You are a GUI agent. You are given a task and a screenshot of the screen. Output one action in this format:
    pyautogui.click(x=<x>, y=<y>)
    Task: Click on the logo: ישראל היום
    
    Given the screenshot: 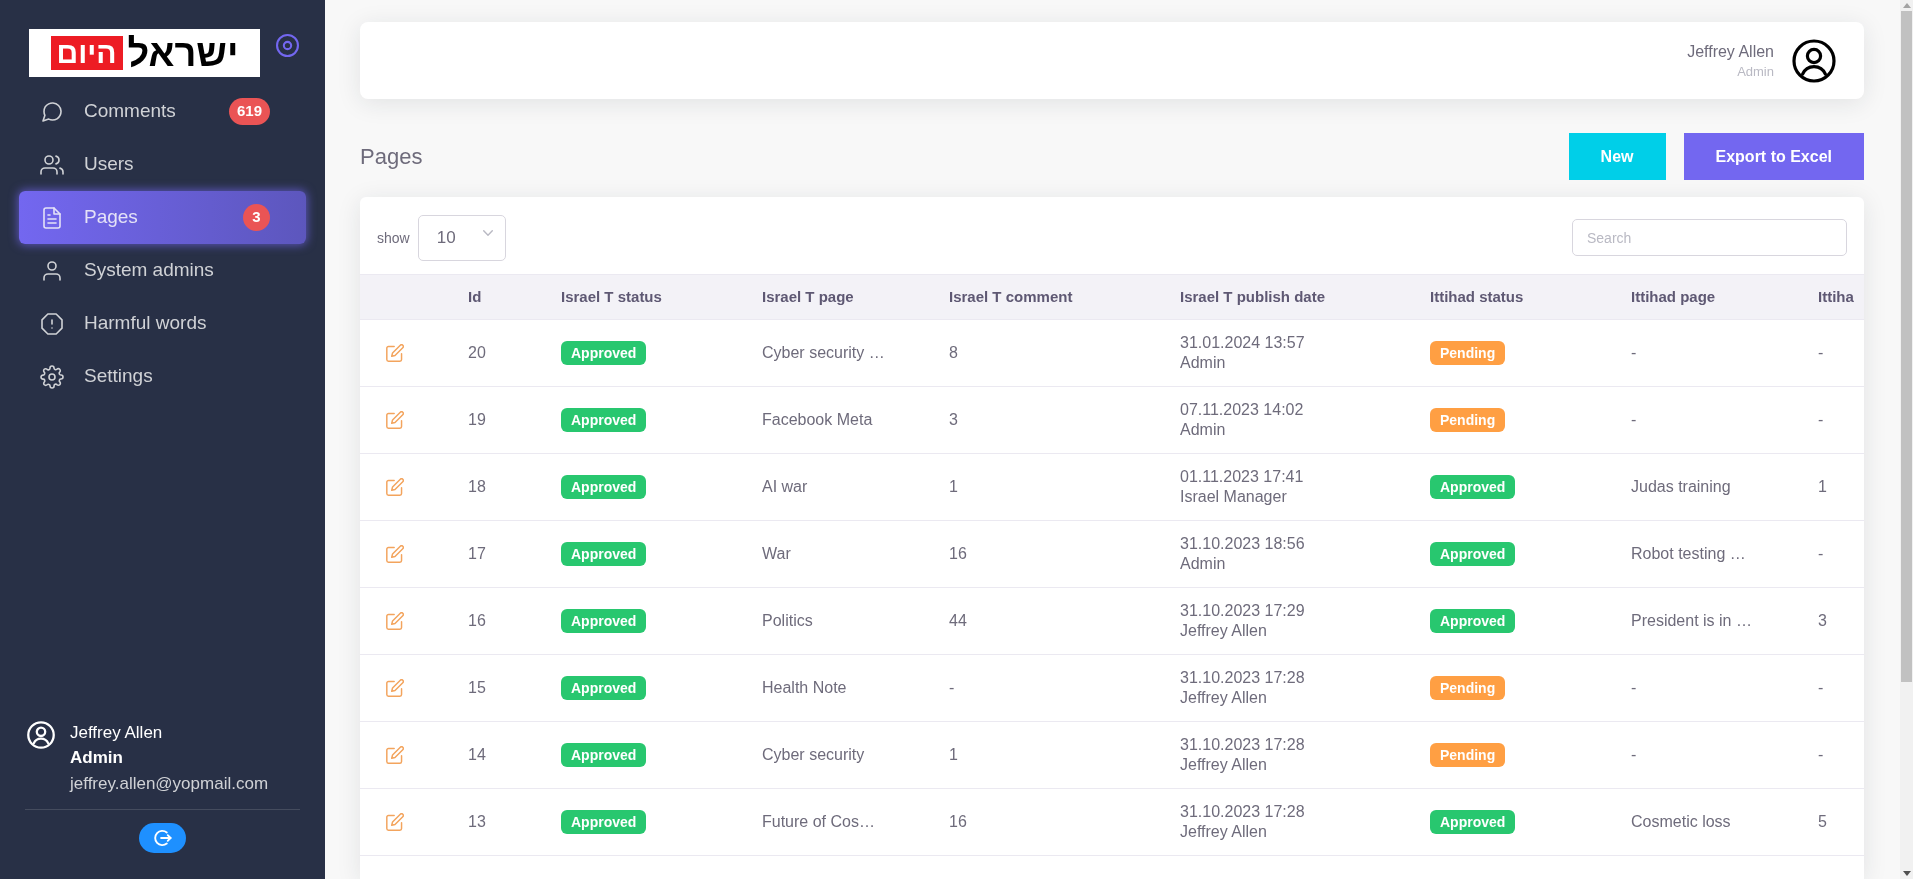 What is the action you would take?
    pyautogui.click(x=144, y=53)
    